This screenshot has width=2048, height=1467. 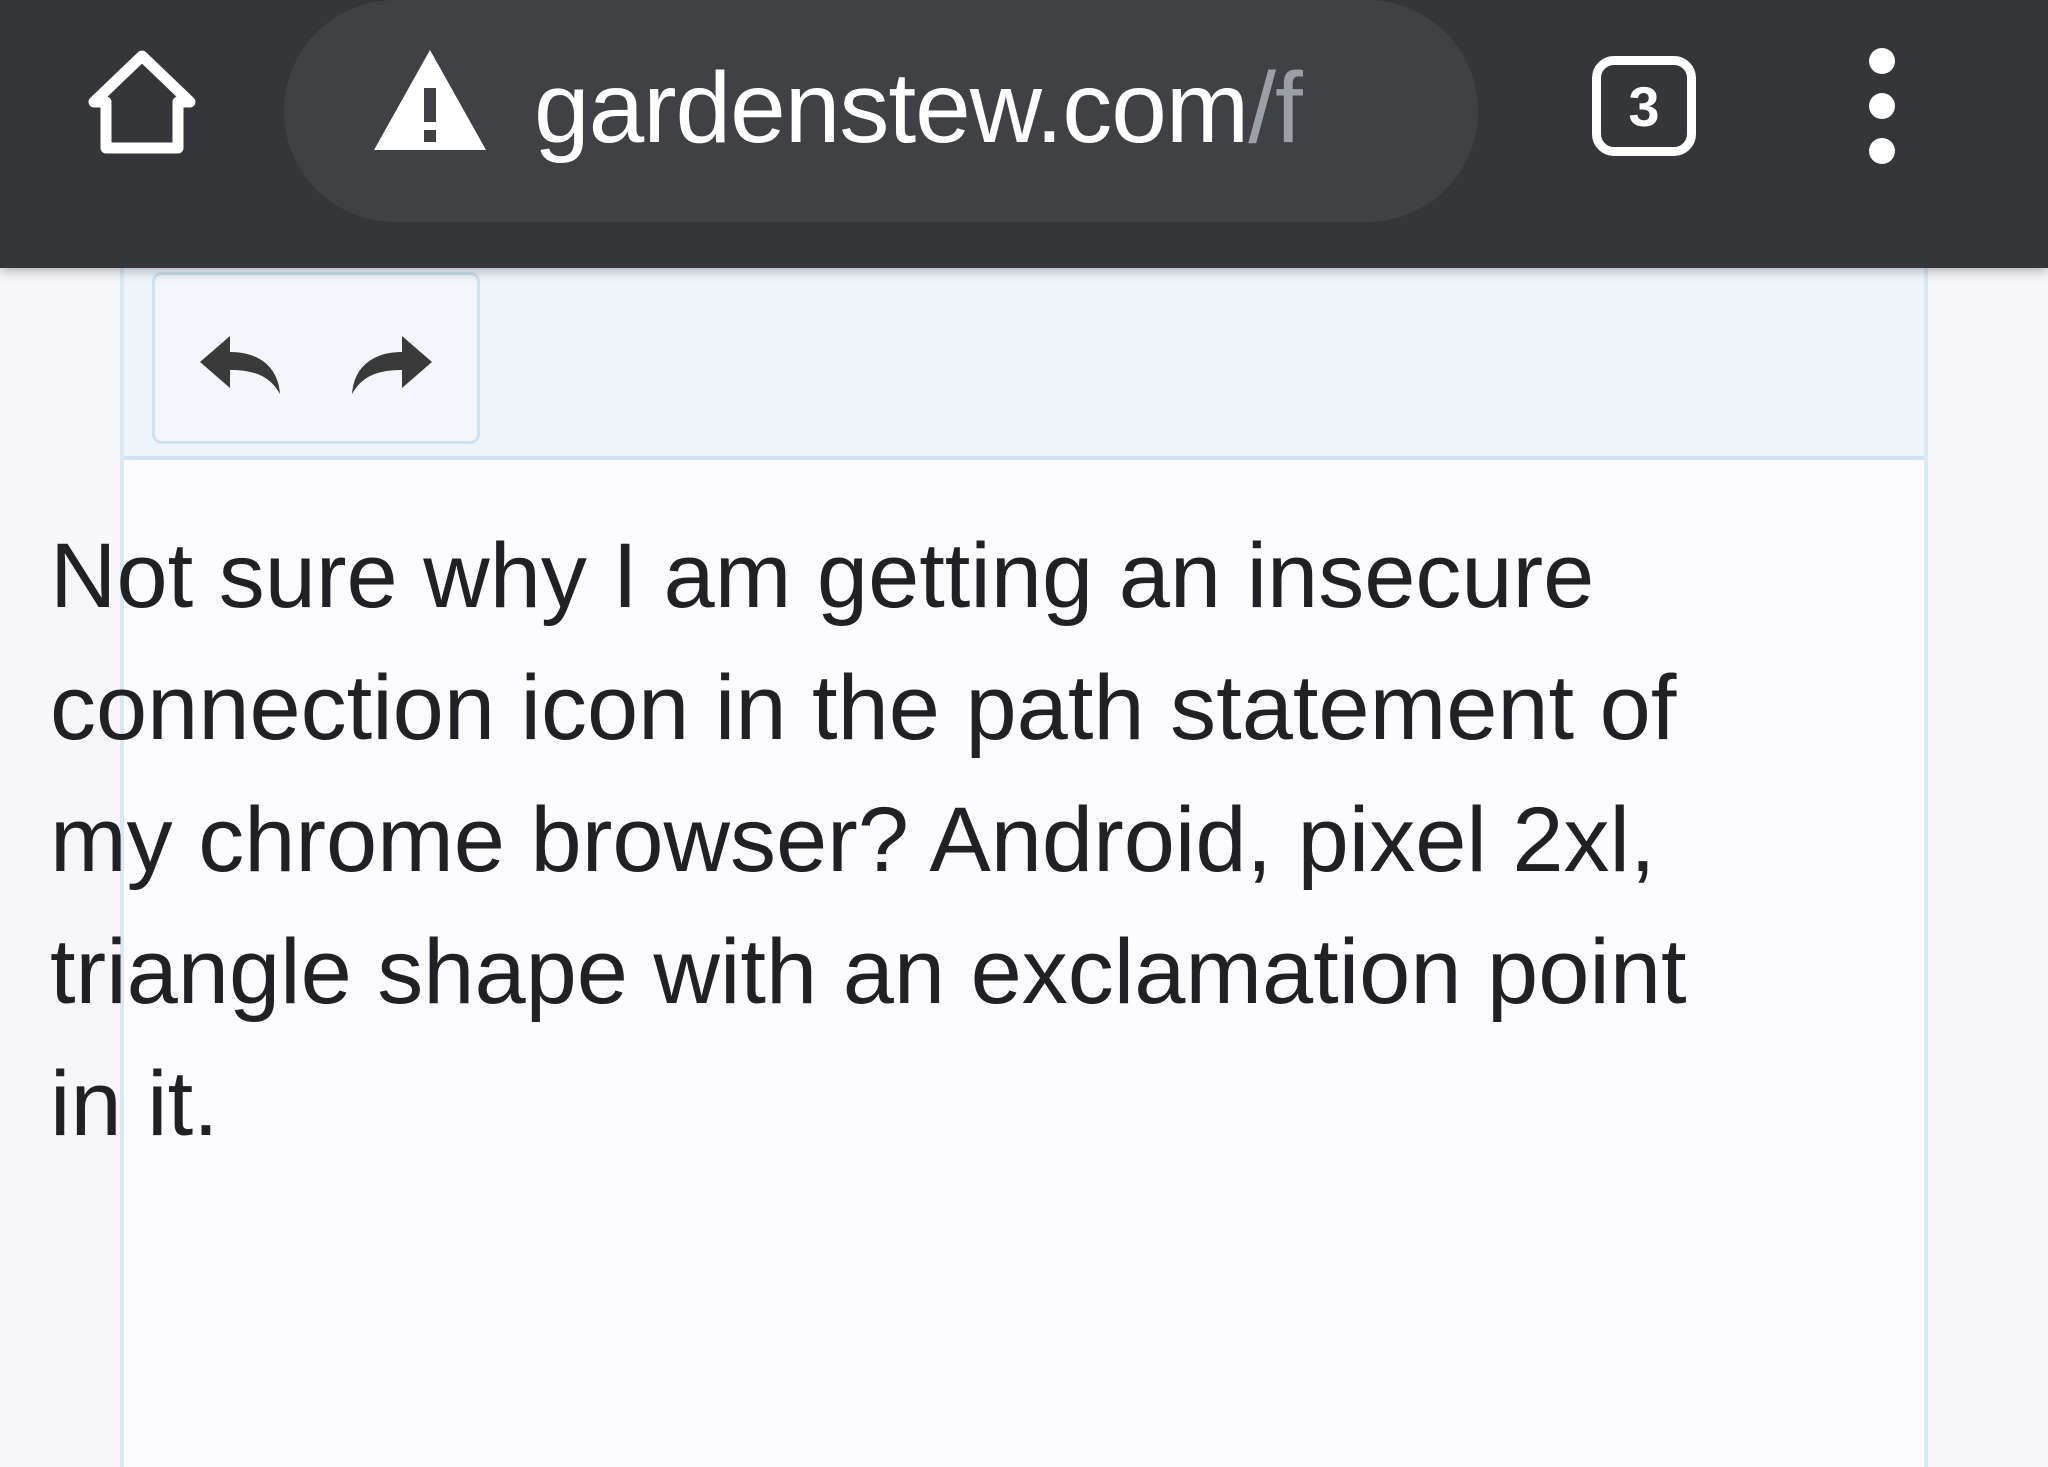 I want to click on undo-icon, so click(x=240, y=365).